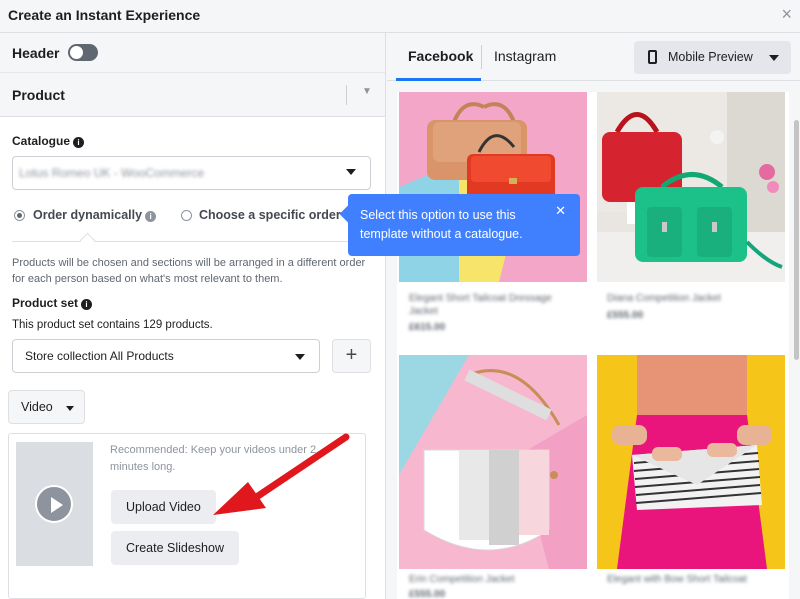  Describe the element at coordinates (38, 95) in the screenshot. I see `product-section-label: Product` at that location.